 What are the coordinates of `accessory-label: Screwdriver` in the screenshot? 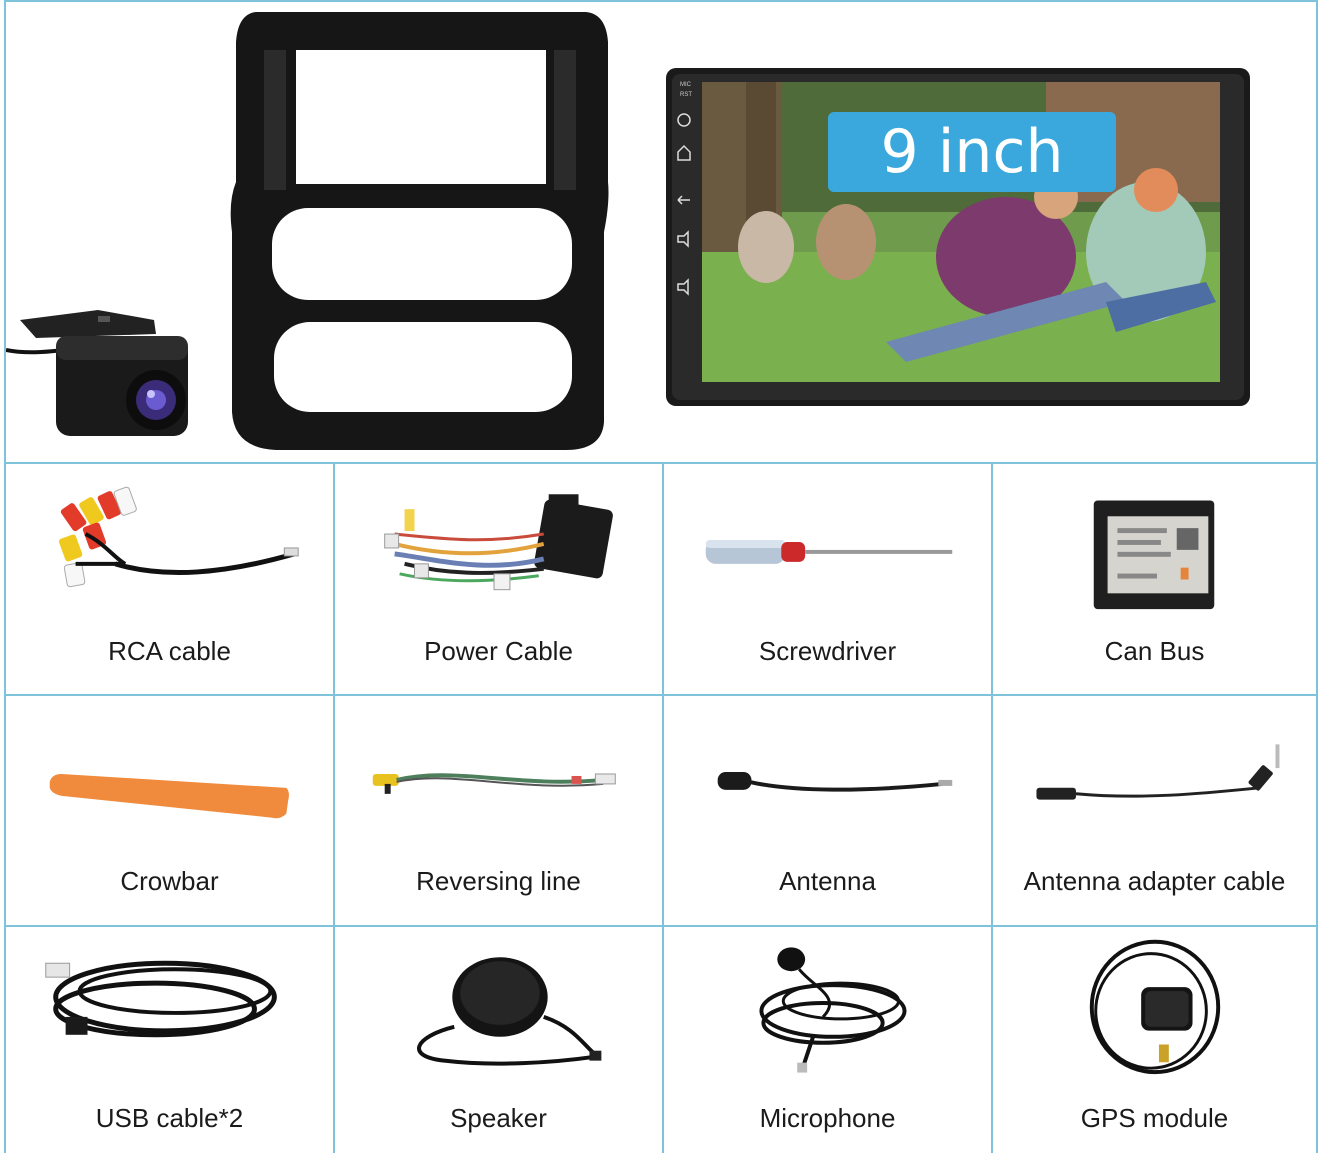 It's located at (827, 651).